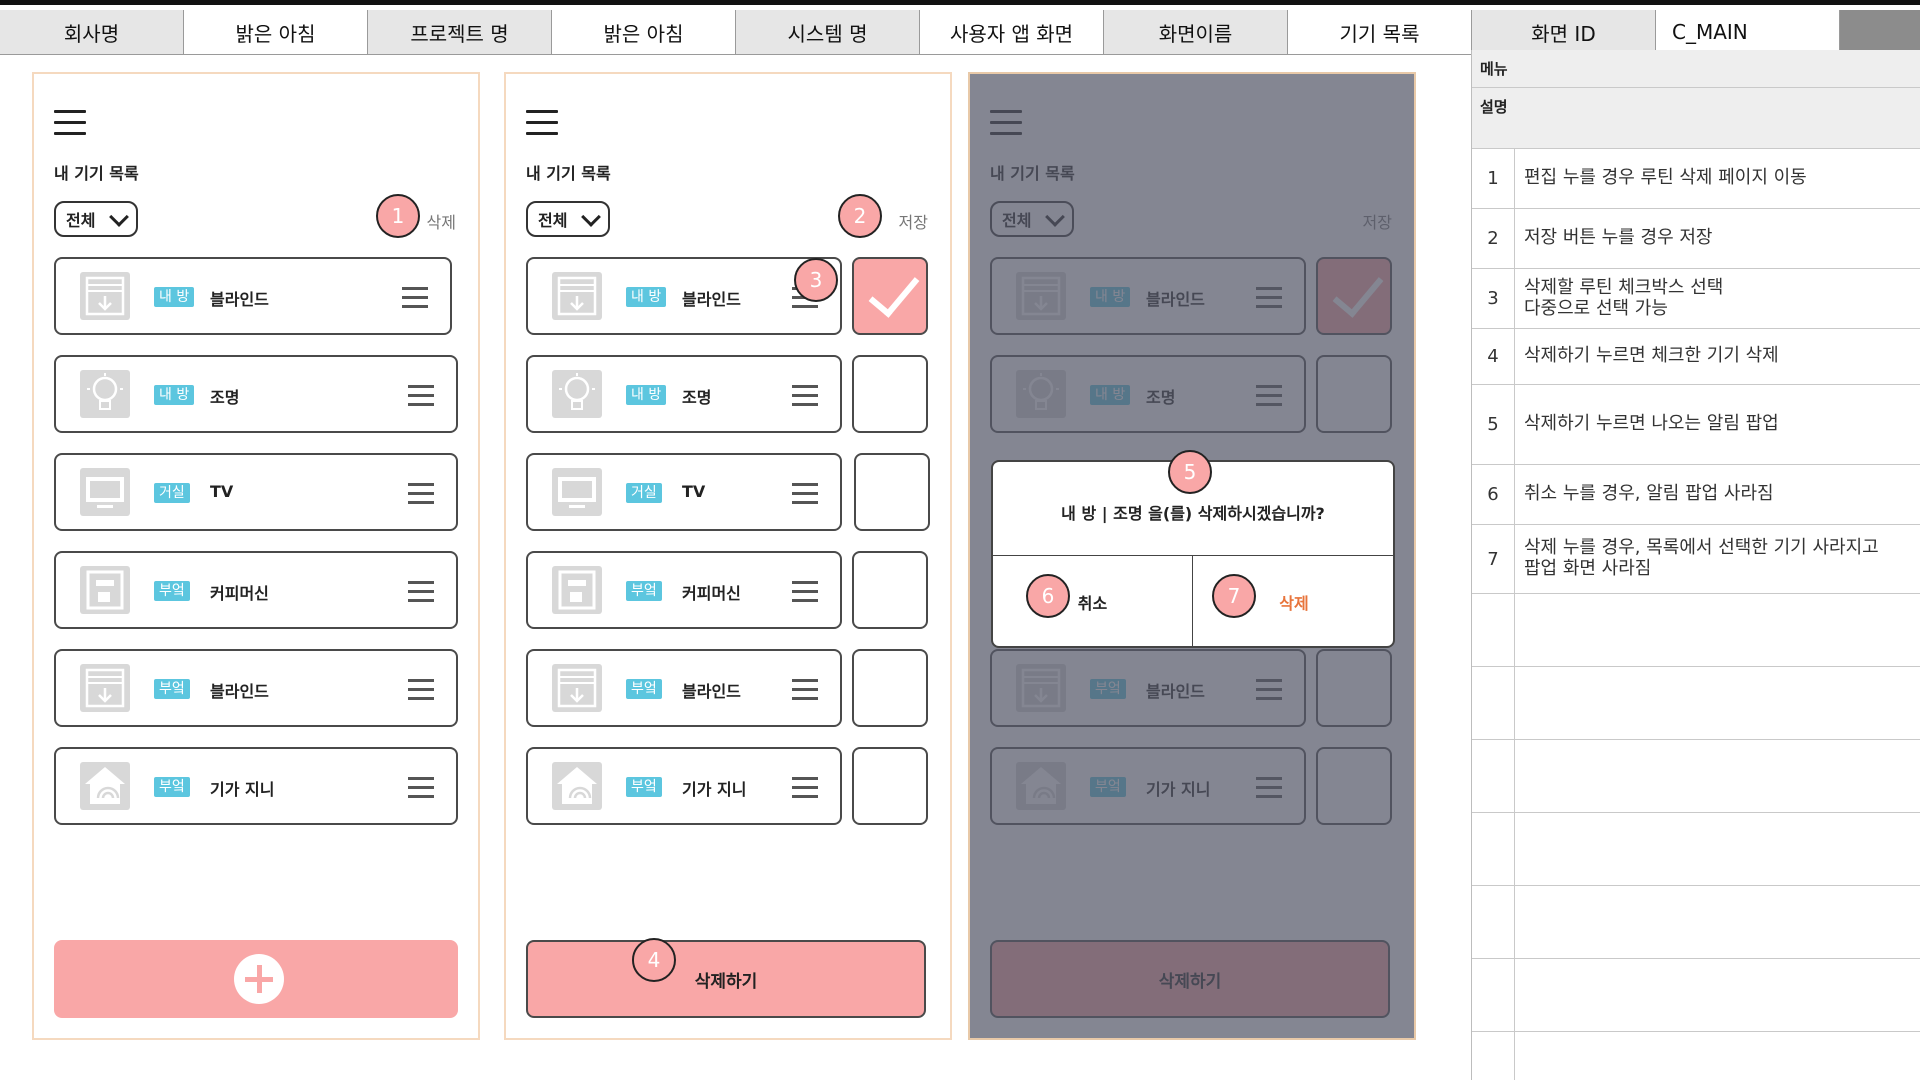  What do you see at coordinates (1564, 32) in the screenshot?
I see `screen-id-label: 화면 ID` at bounding box center [1564, 32].